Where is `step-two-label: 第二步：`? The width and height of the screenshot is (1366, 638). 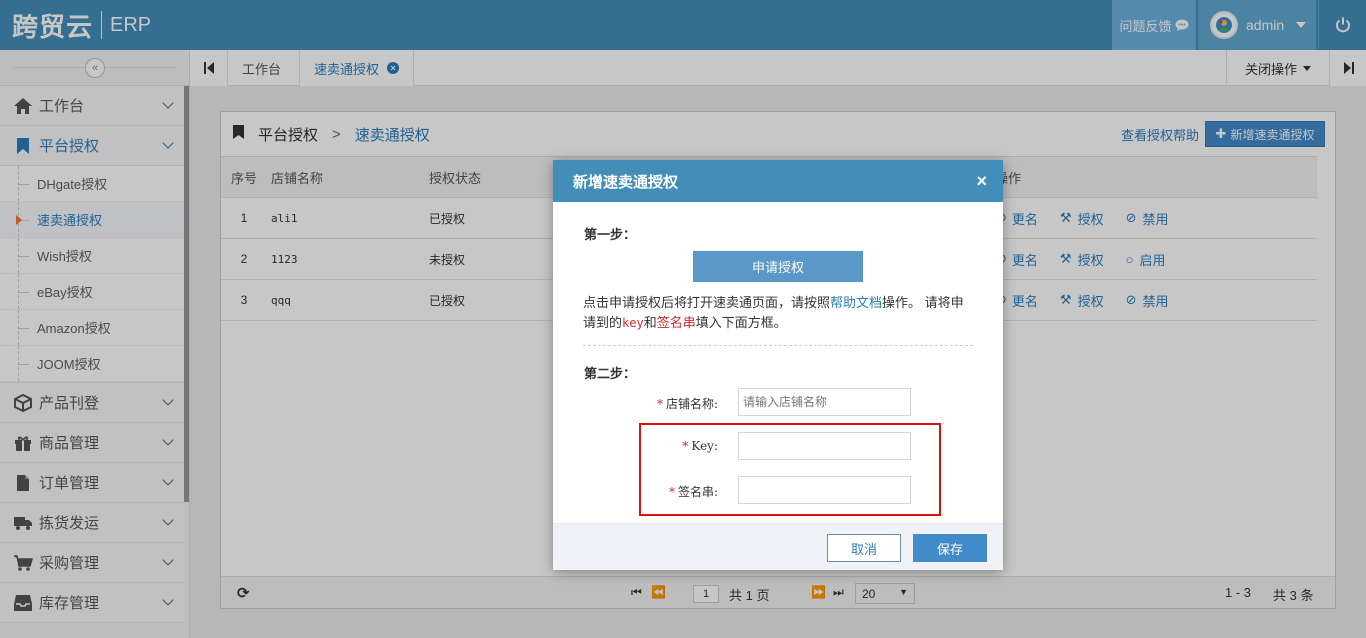 step-two-label: 第二步： is located at coordinates (610, 373).